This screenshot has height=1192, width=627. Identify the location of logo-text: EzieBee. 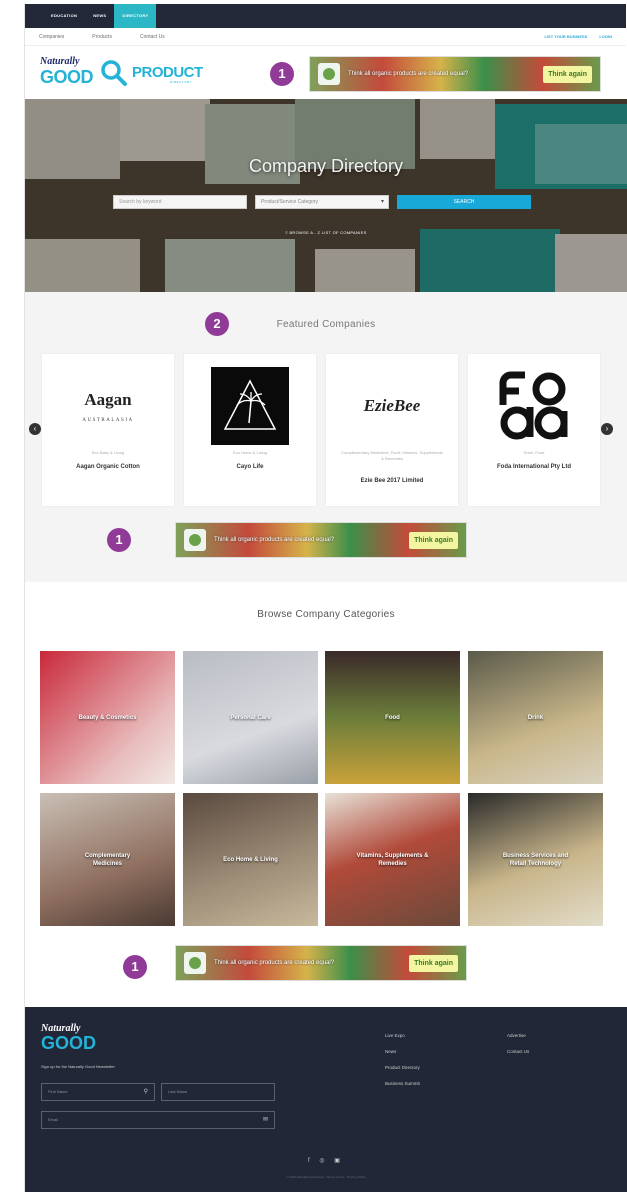
(392, 405).